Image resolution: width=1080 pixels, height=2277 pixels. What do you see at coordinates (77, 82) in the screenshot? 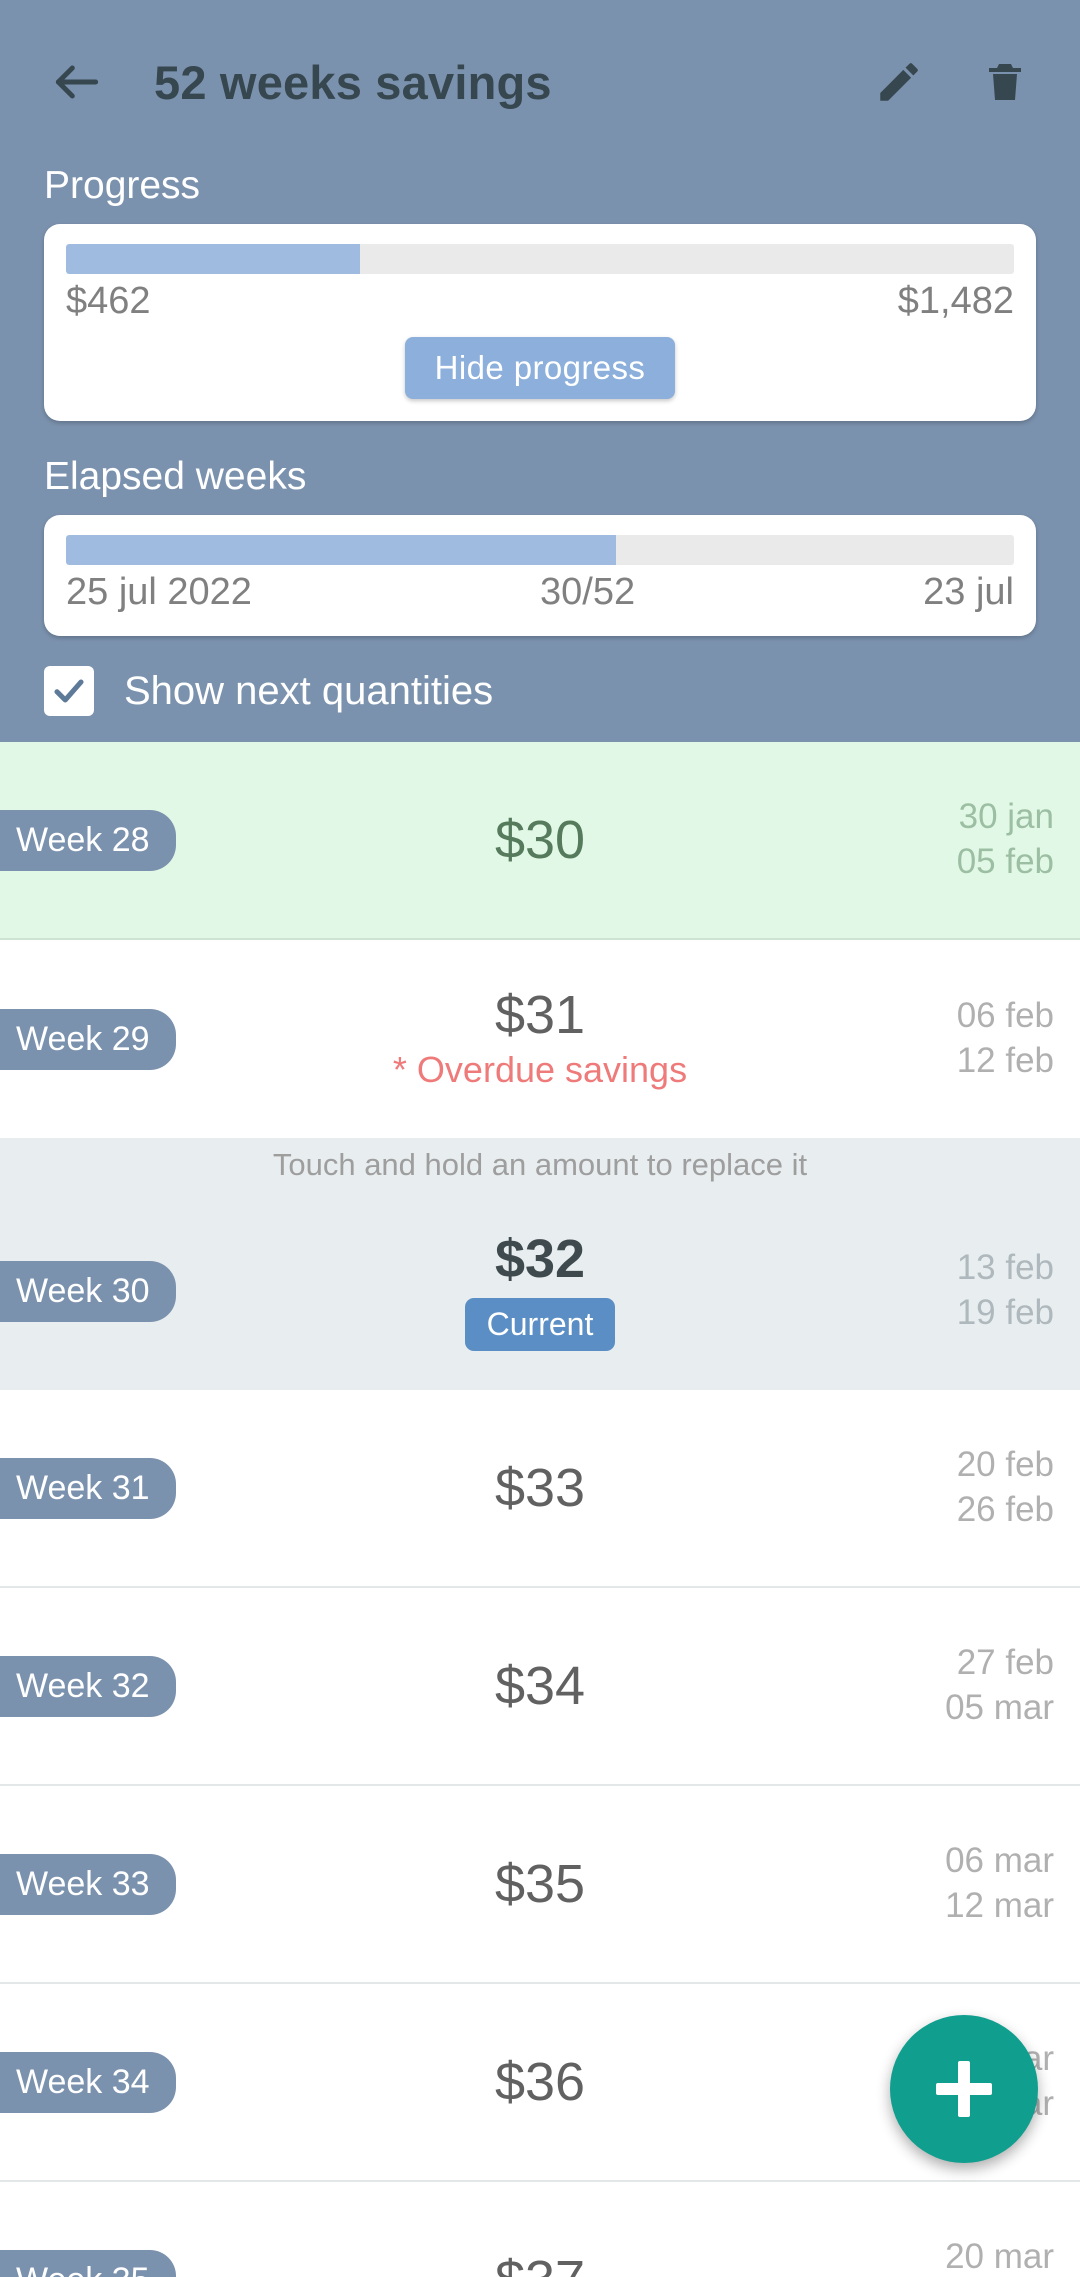
I see `arrow-left-icon` at bounding box center [77, 82].